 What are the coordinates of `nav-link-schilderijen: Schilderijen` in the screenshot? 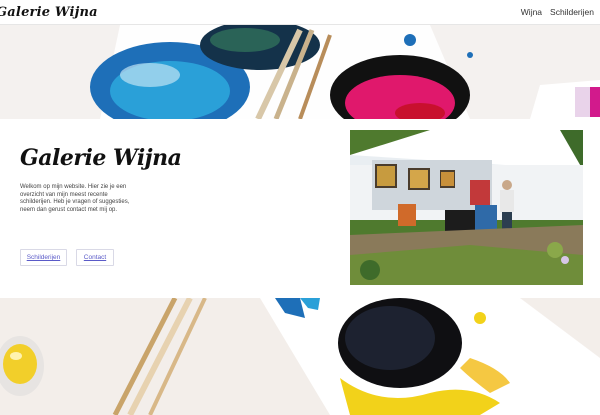 It's located at (572, 12).